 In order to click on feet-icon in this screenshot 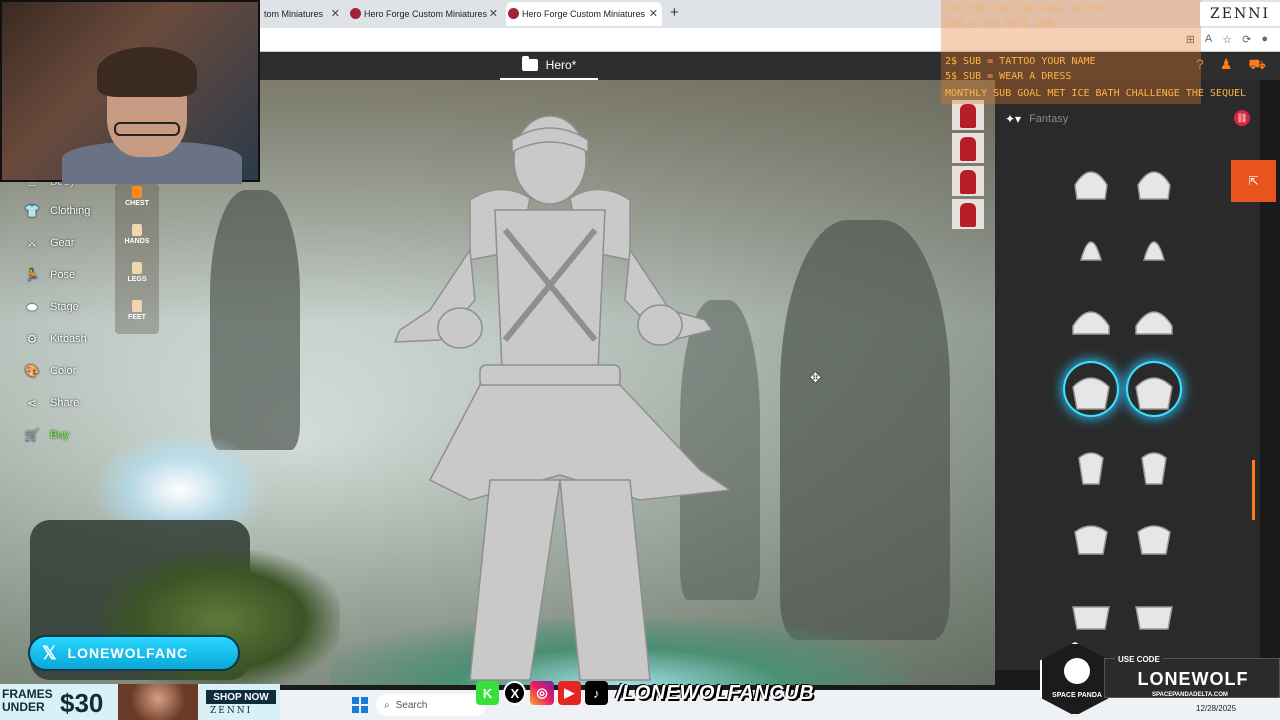, I will do `click(137, 306)`.